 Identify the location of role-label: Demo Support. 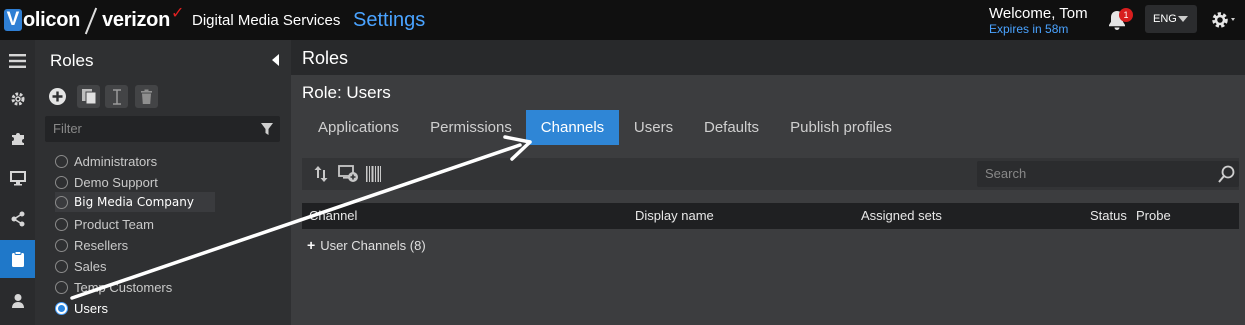
(116, 182).